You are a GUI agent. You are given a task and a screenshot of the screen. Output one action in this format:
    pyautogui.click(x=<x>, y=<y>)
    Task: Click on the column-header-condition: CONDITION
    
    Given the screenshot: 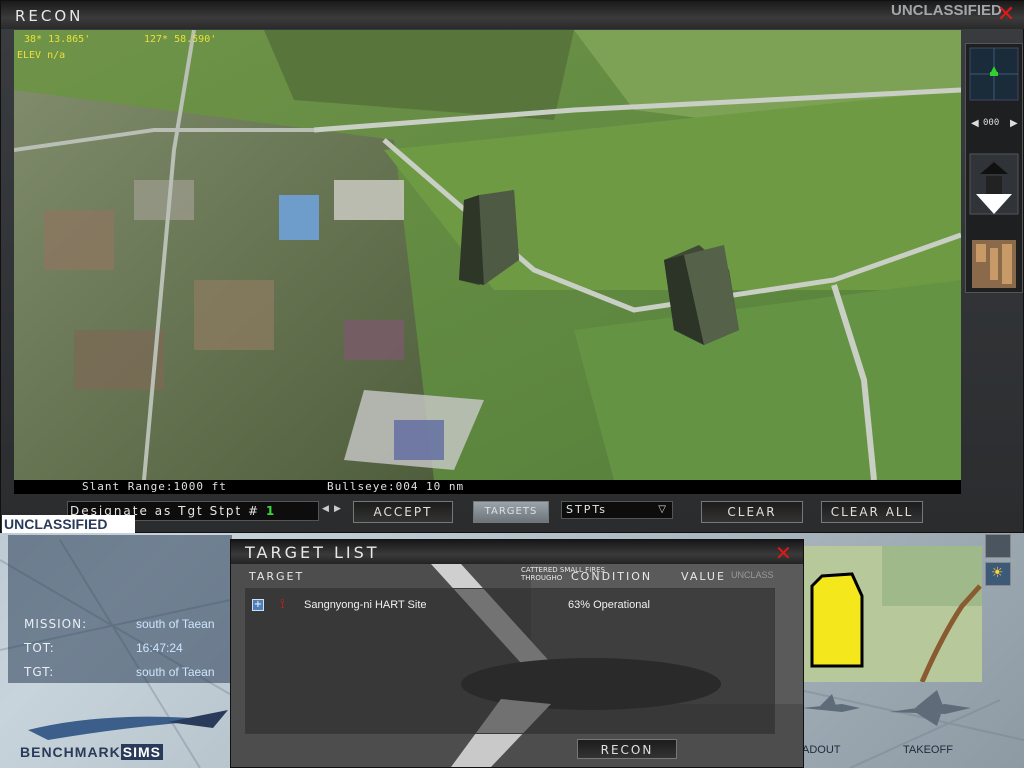 What is the action you would take?
    pyautogui.click(x=612, y=576)
    